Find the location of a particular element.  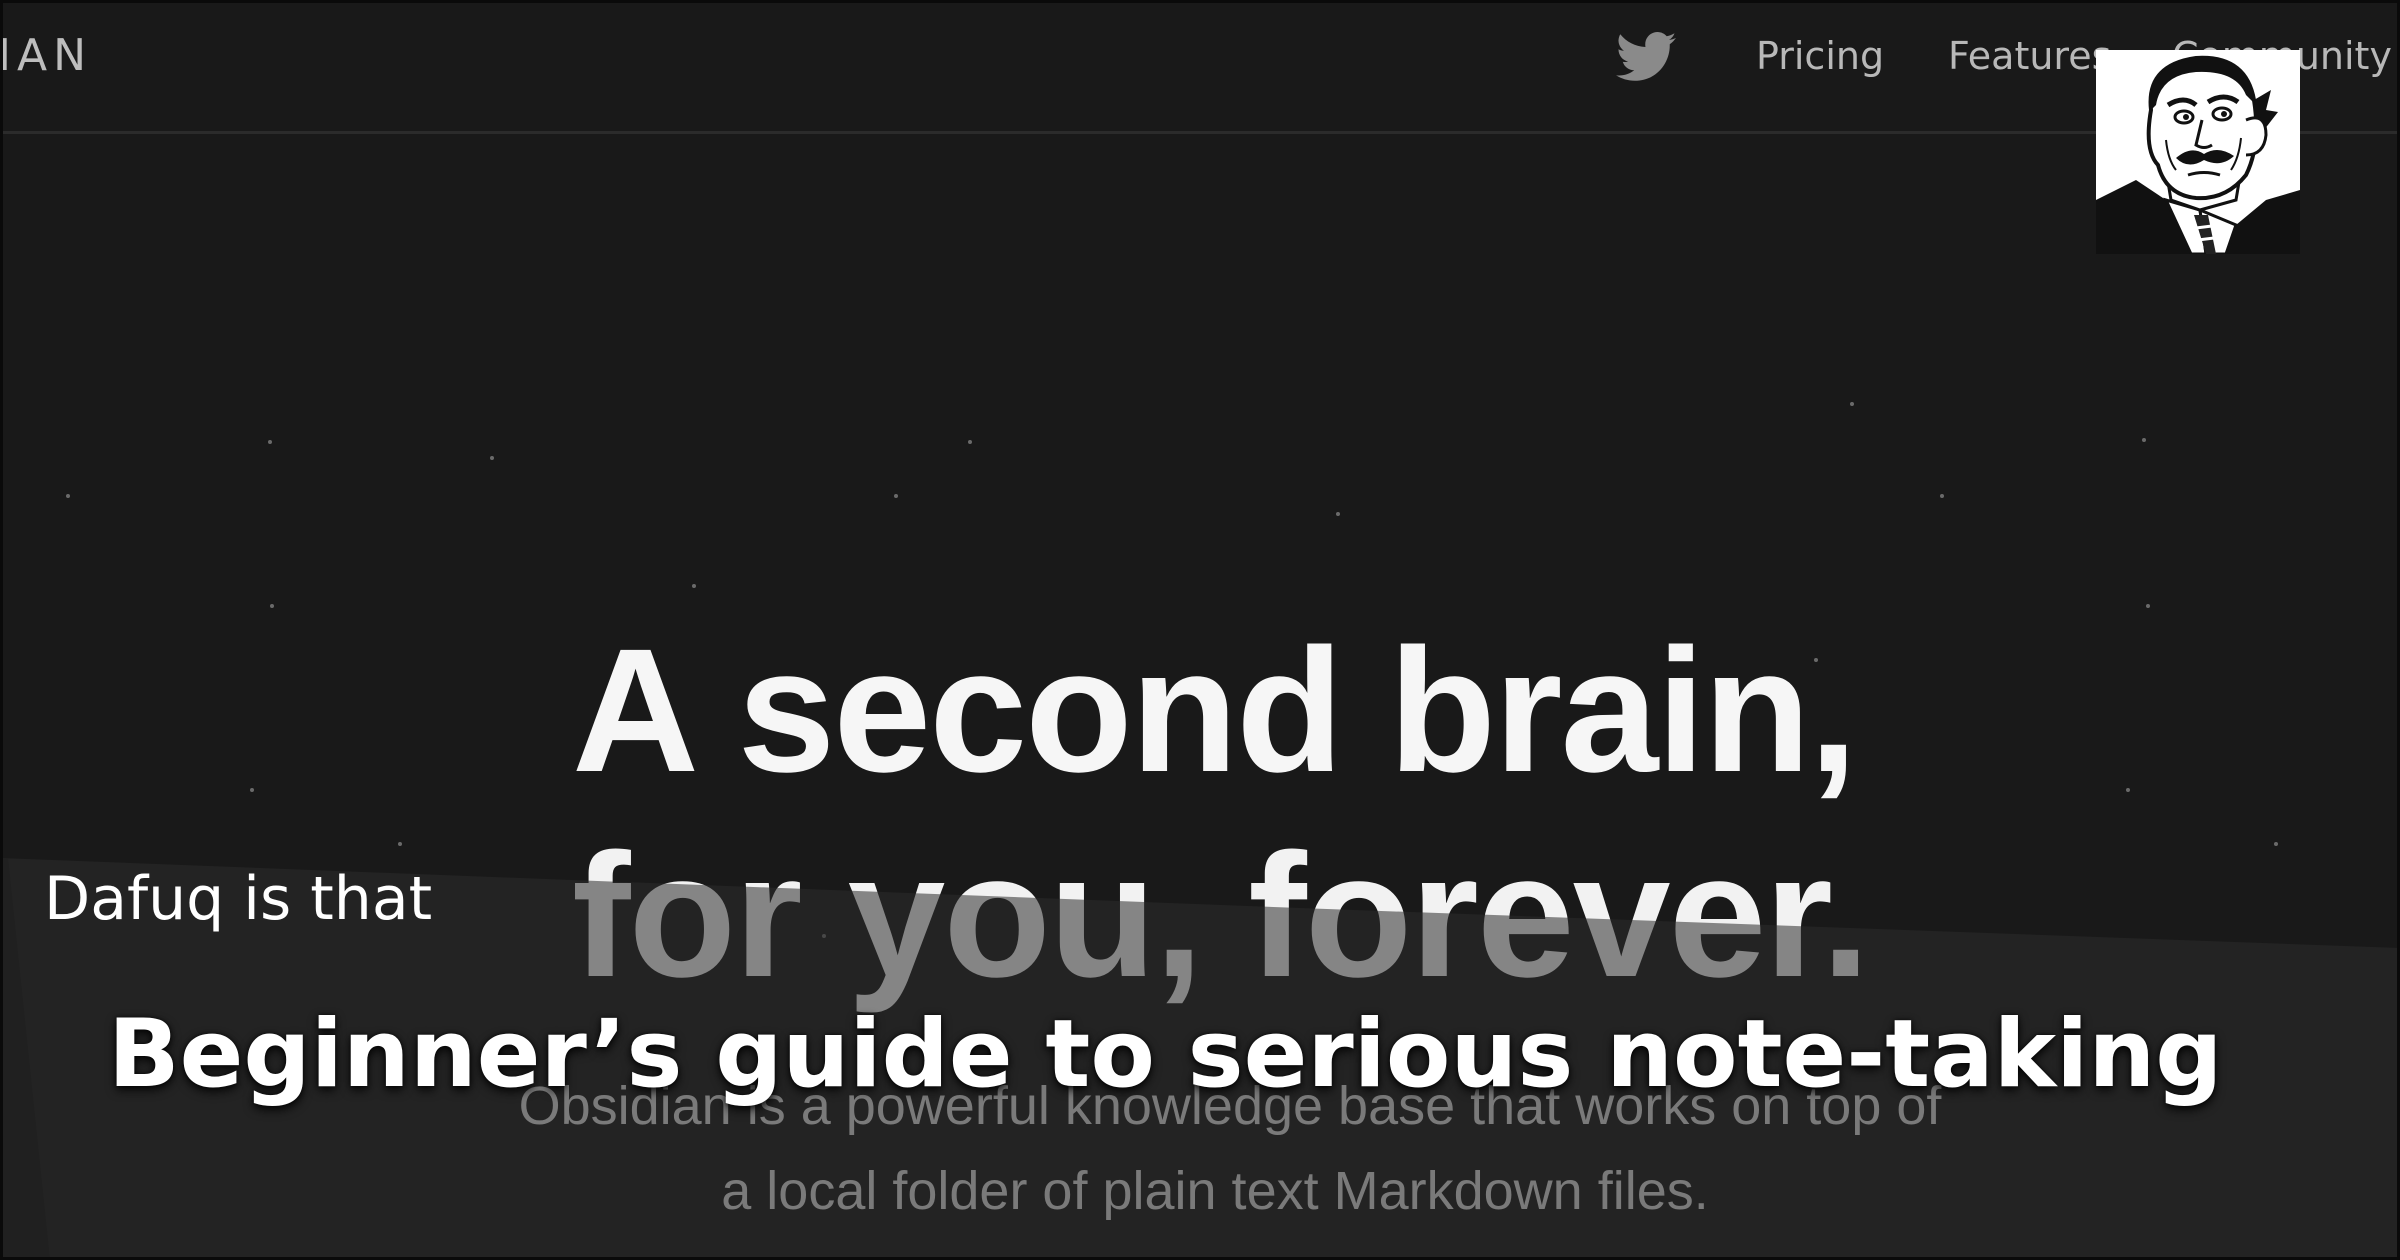

meme-caption-title: Beginner’s guide to serious note-taking is located at coordinates (1165, 1054).